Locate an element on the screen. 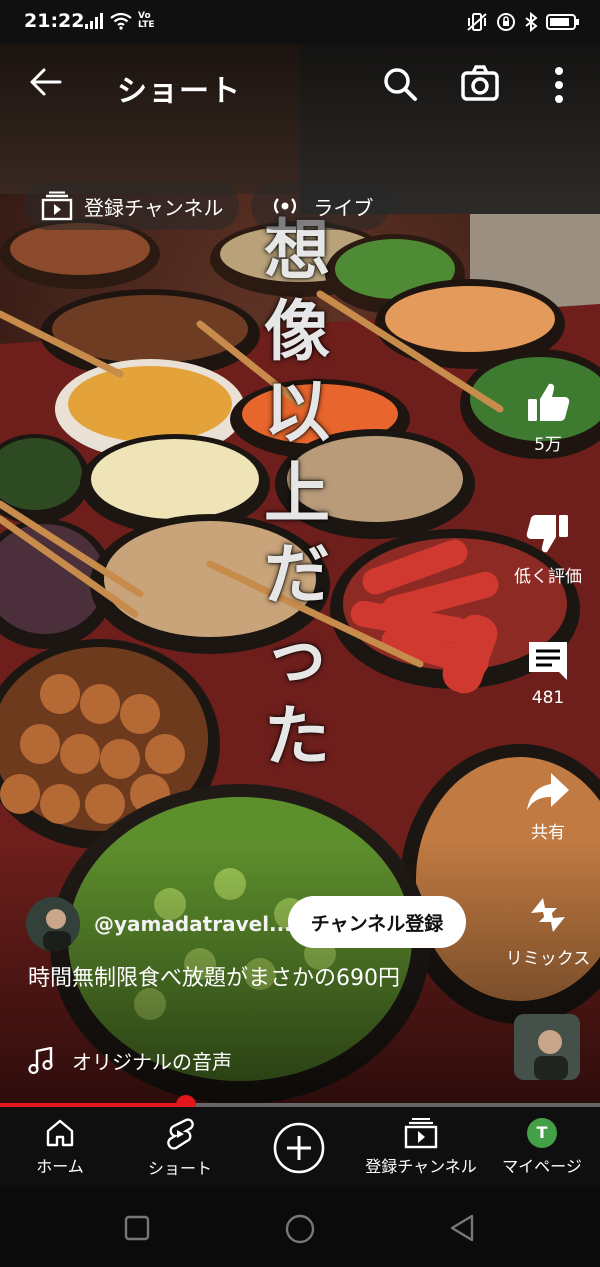  nav-shorts-label: ショート is located at coordinates (179, 1168).